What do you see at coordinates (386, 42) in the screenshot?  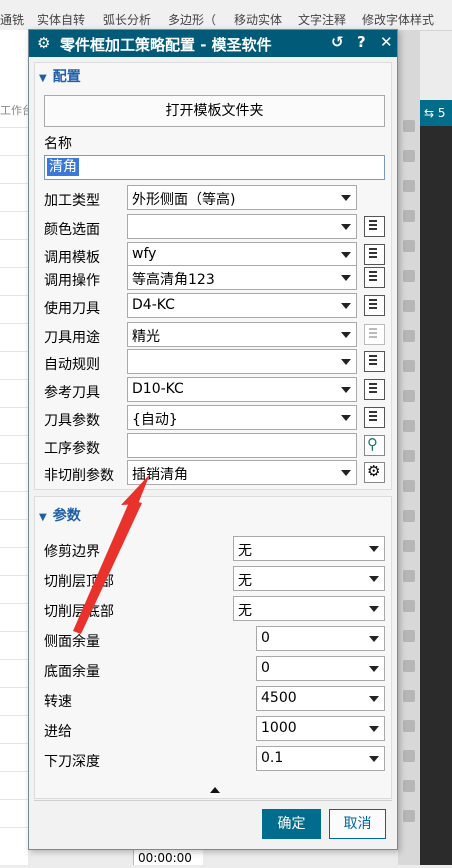 I see `close-icon: ✕` at bounding box center [386, 42].